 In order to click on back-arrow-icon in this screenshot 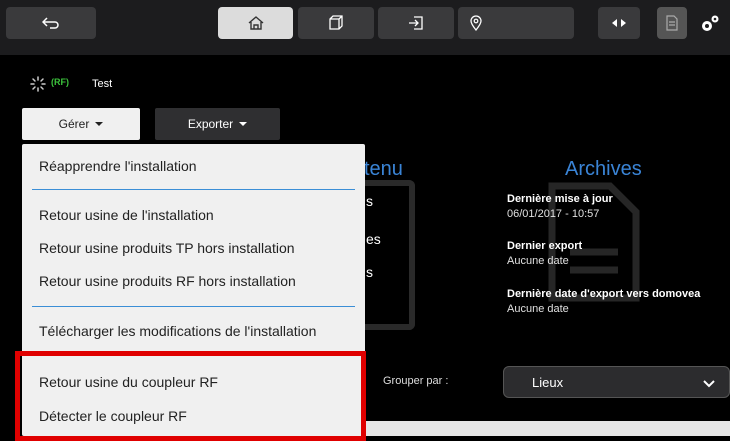, I will do `click(50, 23)`.